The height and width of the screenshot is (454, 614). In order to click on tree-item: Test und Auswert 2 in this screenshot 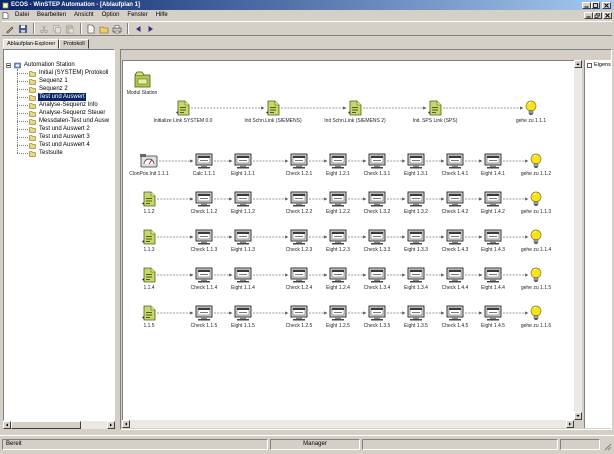, I will do `click(59, 129)`.